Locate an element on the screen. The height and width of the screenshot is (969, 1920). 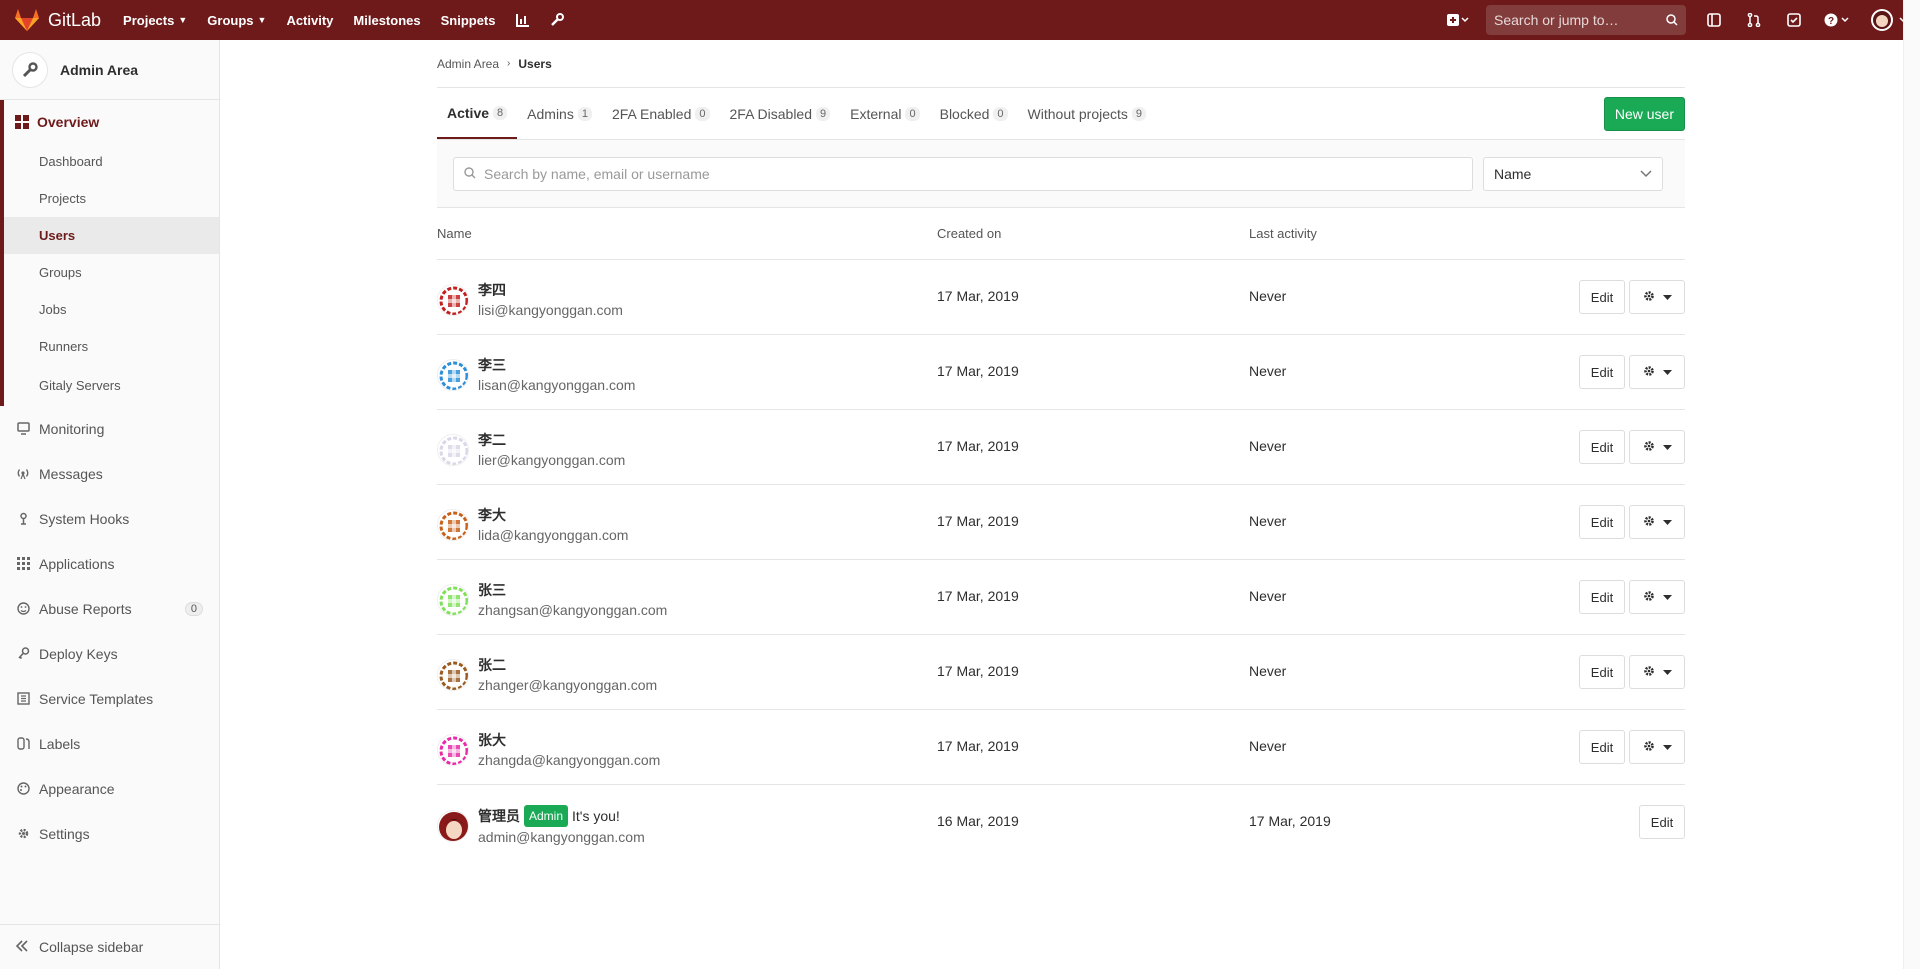
filter-bar: Search by name, email or username Name is located at coordinates (1061, 174).